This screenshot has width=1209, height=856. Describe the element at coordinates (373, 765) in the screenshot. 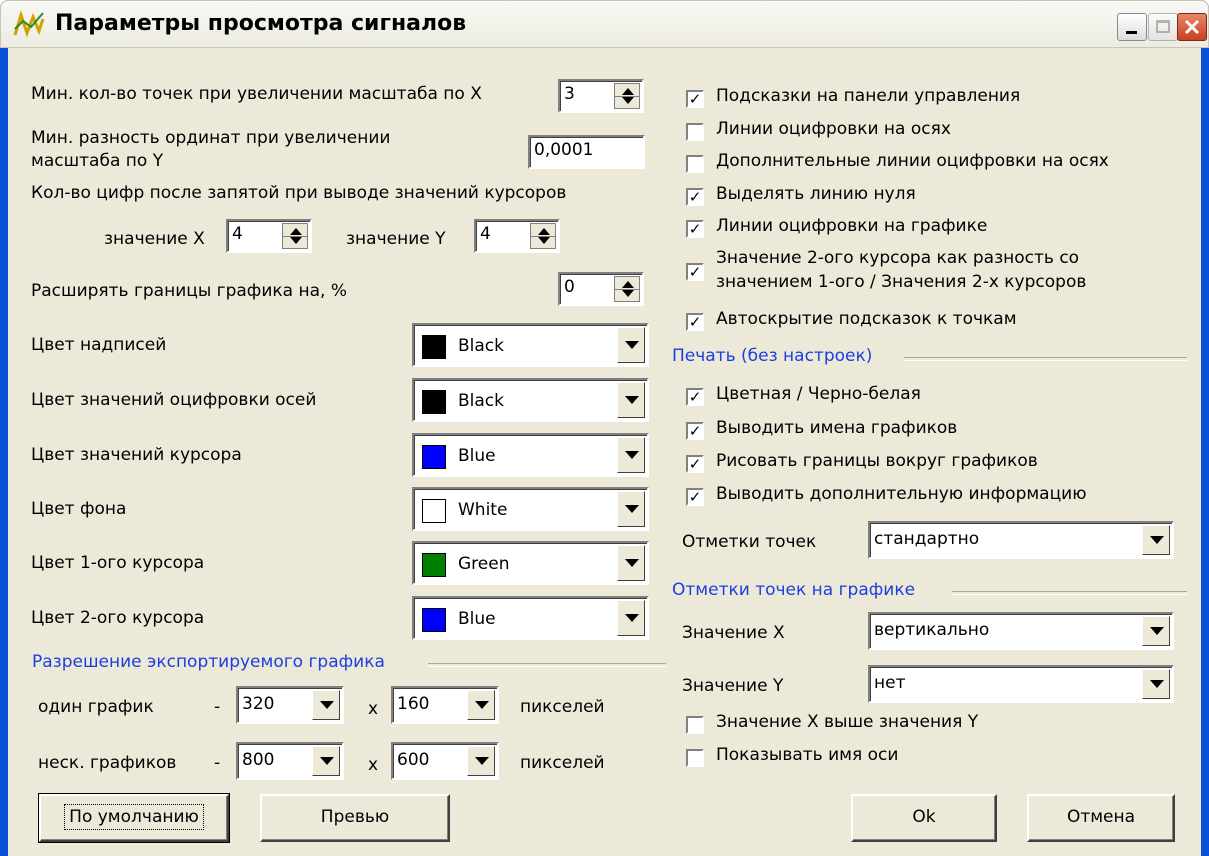

I see `multi-times: x` at that location.